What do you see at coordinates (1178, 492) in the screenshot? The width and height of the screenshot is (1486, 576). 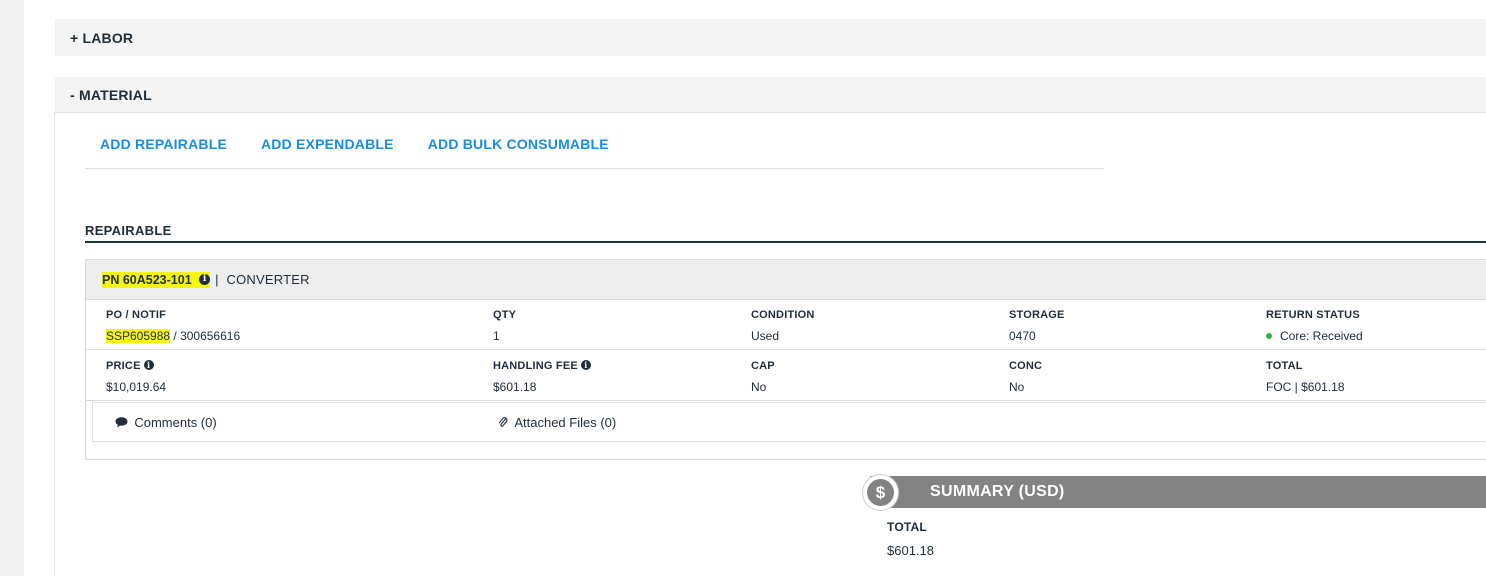 I see `summary-header: SUMMARY (USD)` at bounding box center [1178, 492].